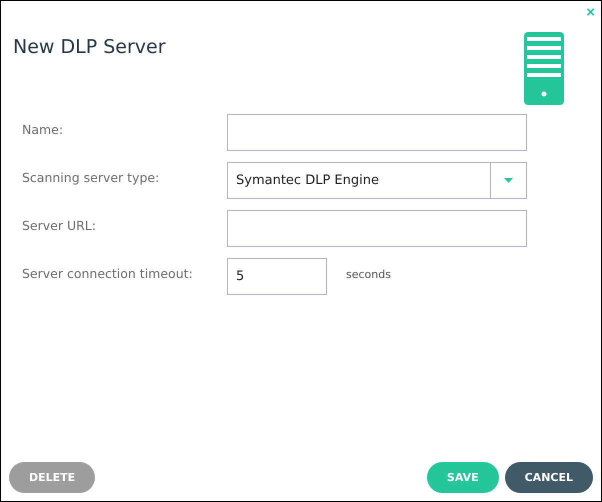 This screenshot has height=502, width=602. Describe the element at coordinates (43, 129) in the screenshot. I see `field-label: Name:` at that location.